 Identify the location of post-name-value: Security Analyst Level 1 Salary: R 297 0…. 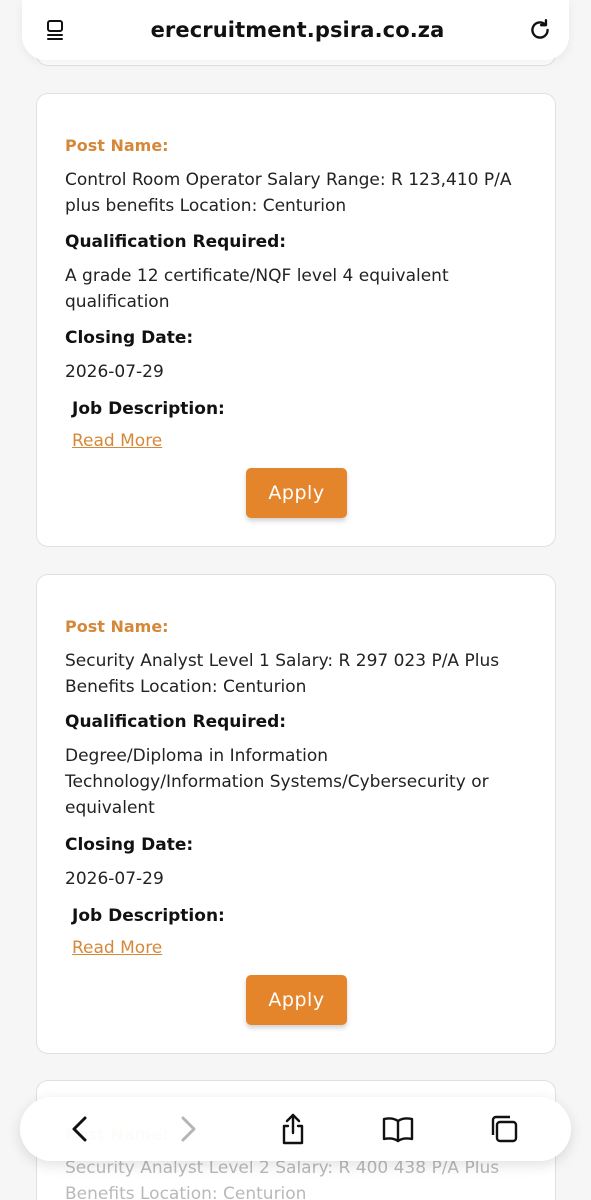
(282, 674).